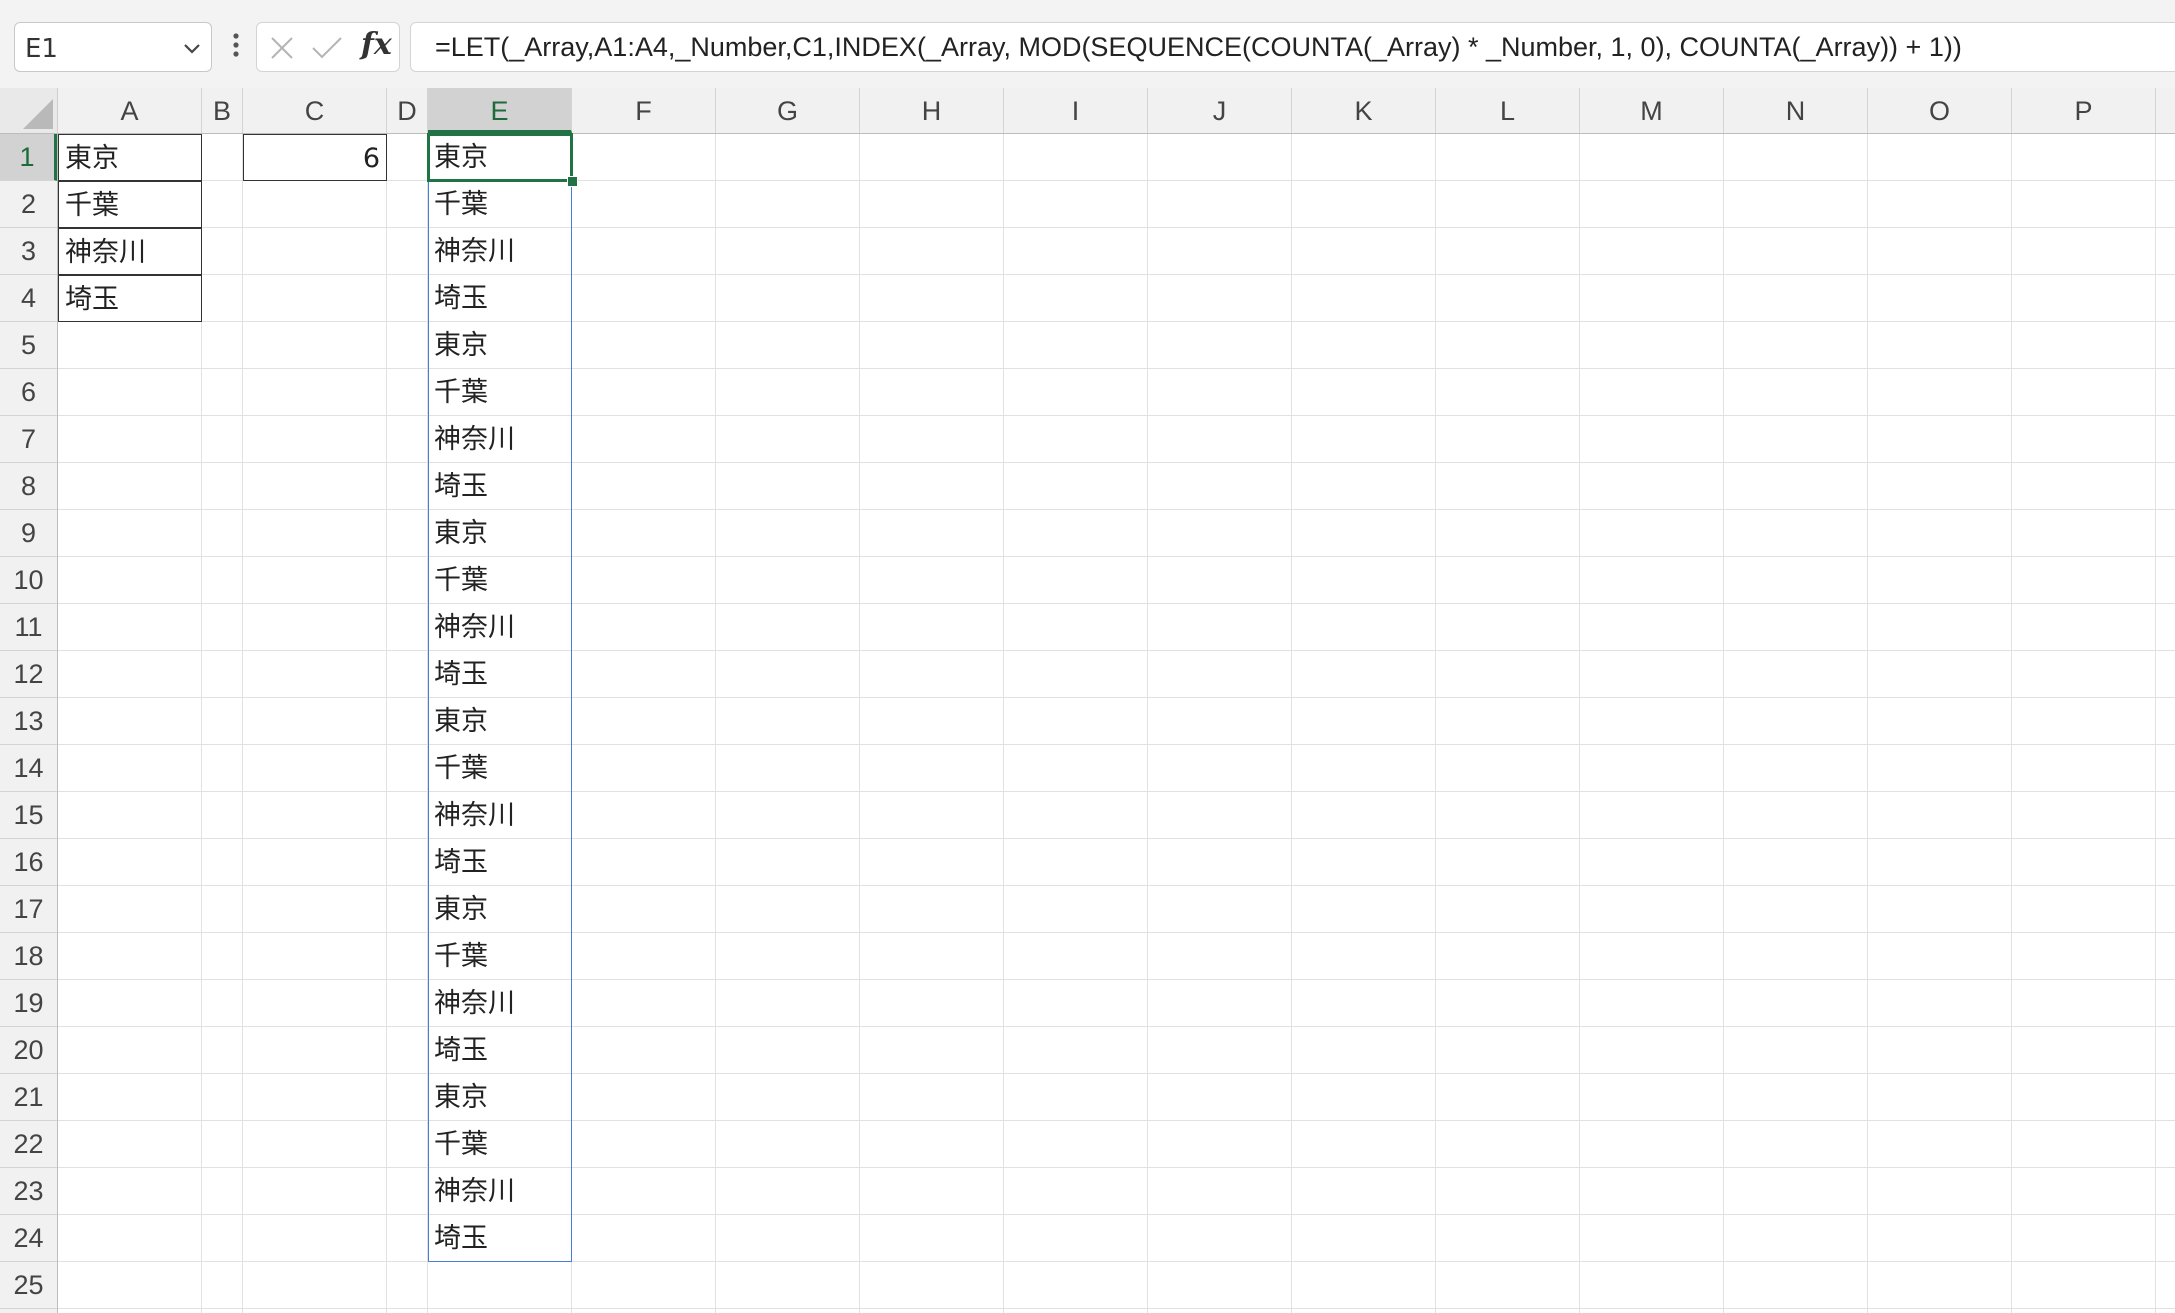 The width and height of the screenshot is (2175, 1313). I want to click on row-header-12: 12, so click(28, 674).